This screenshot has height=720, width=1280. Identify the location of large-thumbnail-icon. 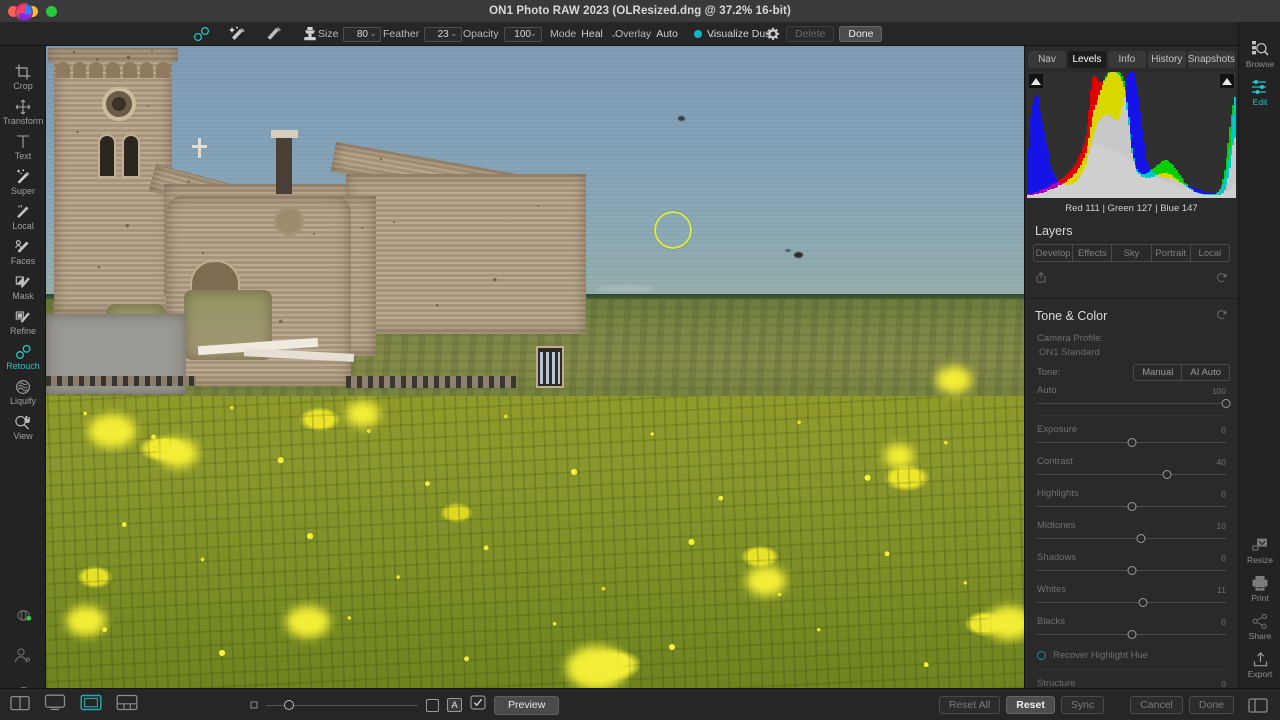
(432, 705).